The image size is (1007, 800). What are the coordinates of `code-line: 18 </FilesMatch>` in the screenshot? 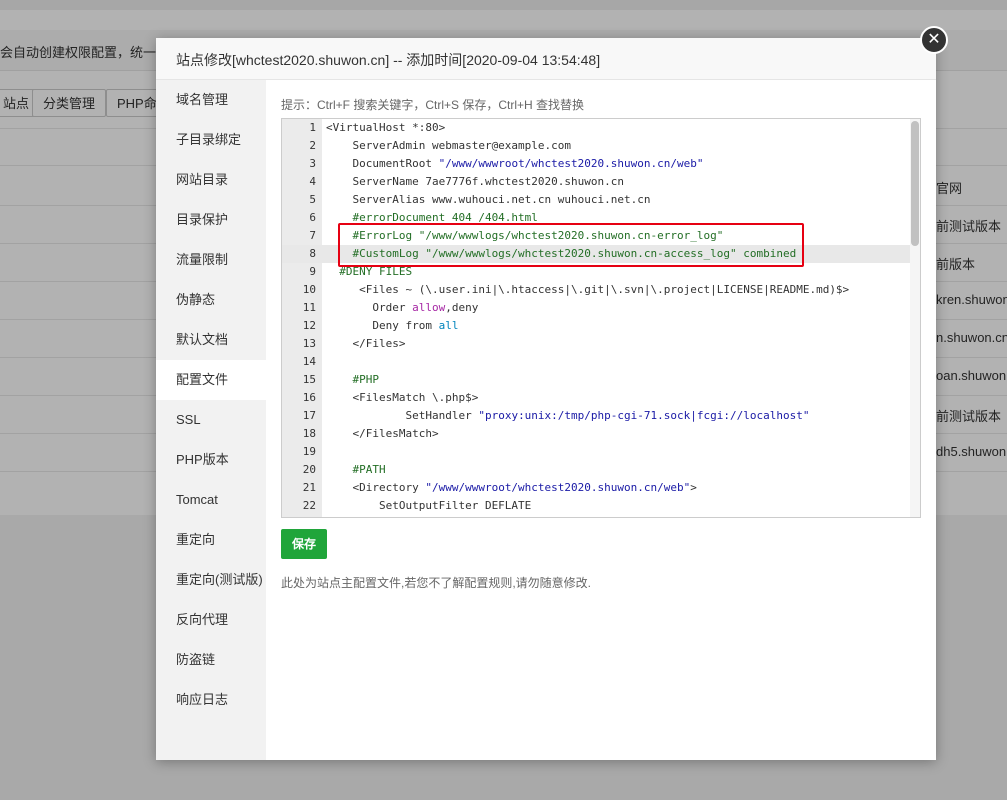 It's located at (597, 434).